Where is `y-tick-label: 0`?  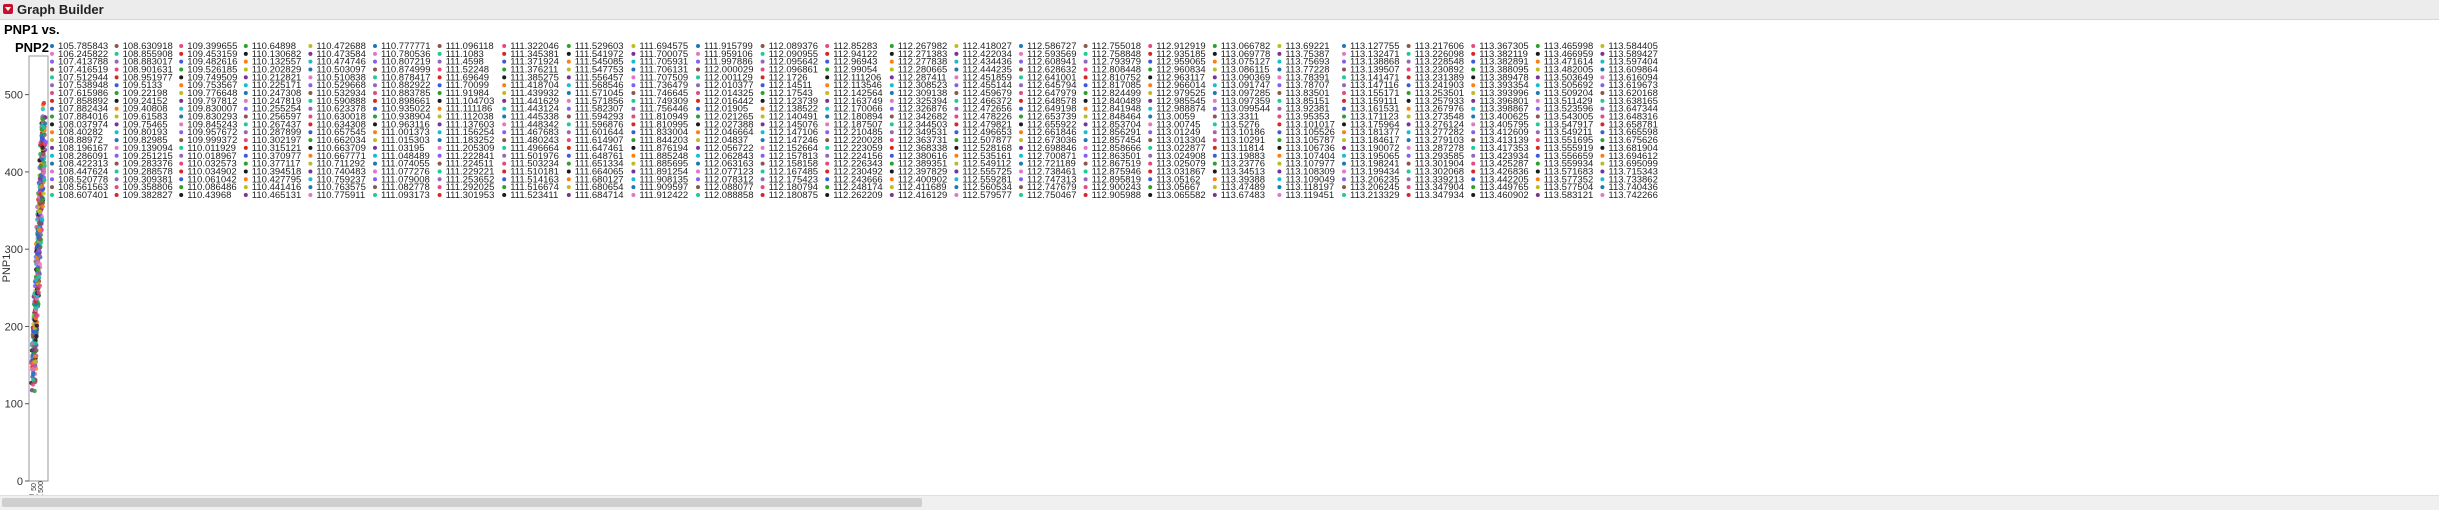 y-tick-label: 0 is located at coordinates (20, 482).